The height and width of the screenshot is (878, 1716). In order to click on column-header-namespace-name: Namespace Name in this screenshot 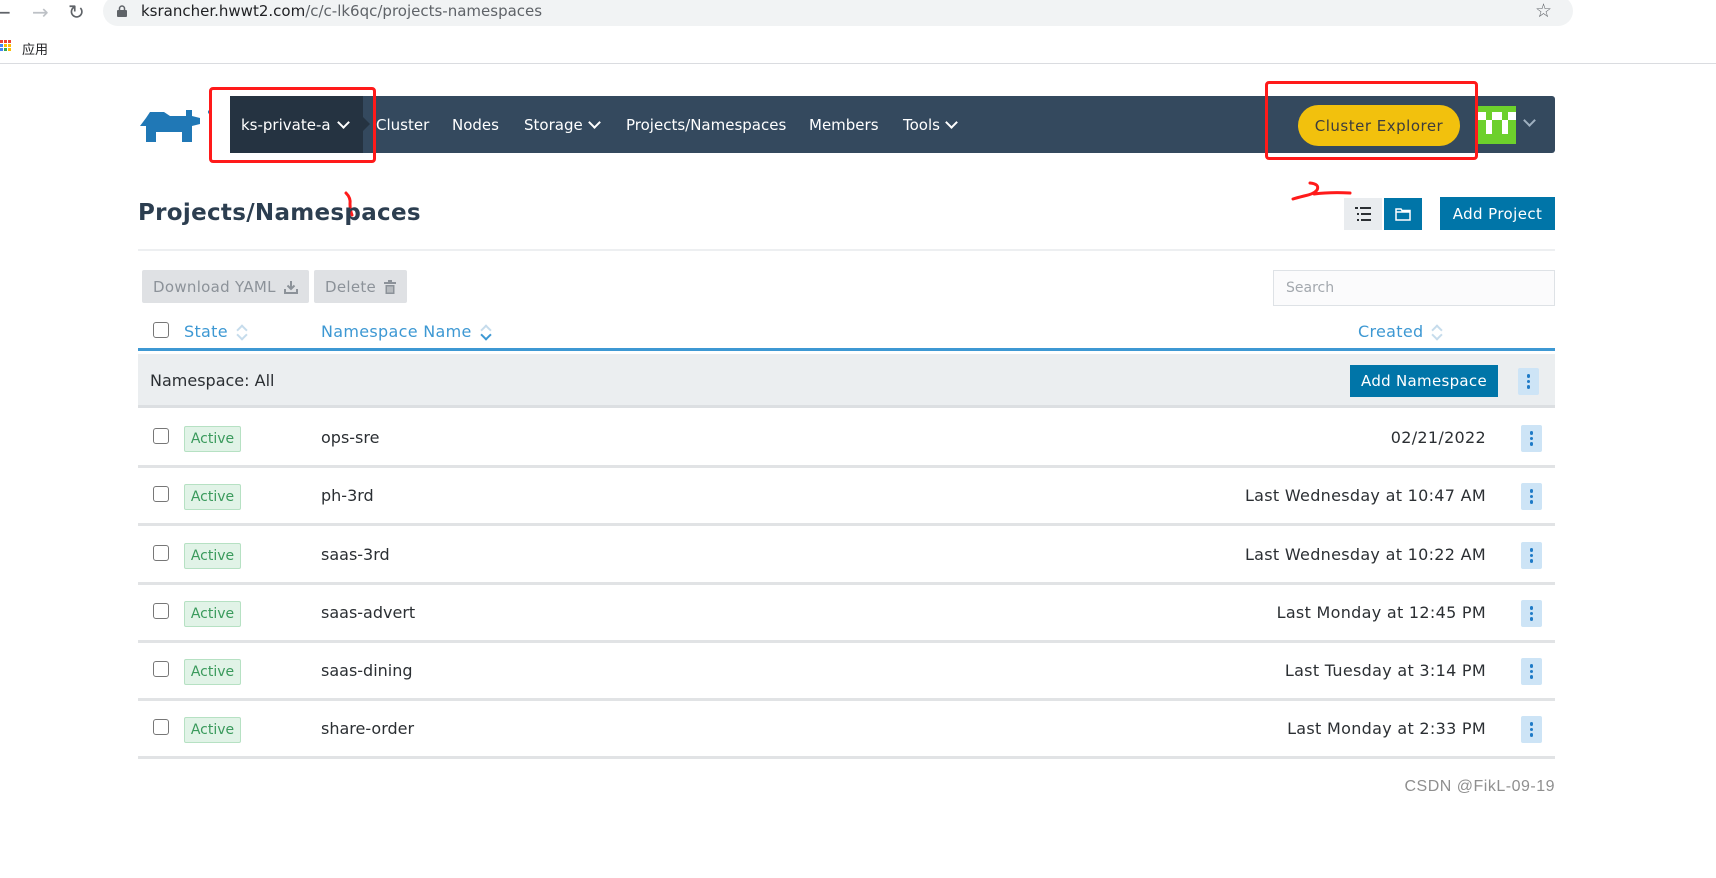, I will do `click(406, 331)`.